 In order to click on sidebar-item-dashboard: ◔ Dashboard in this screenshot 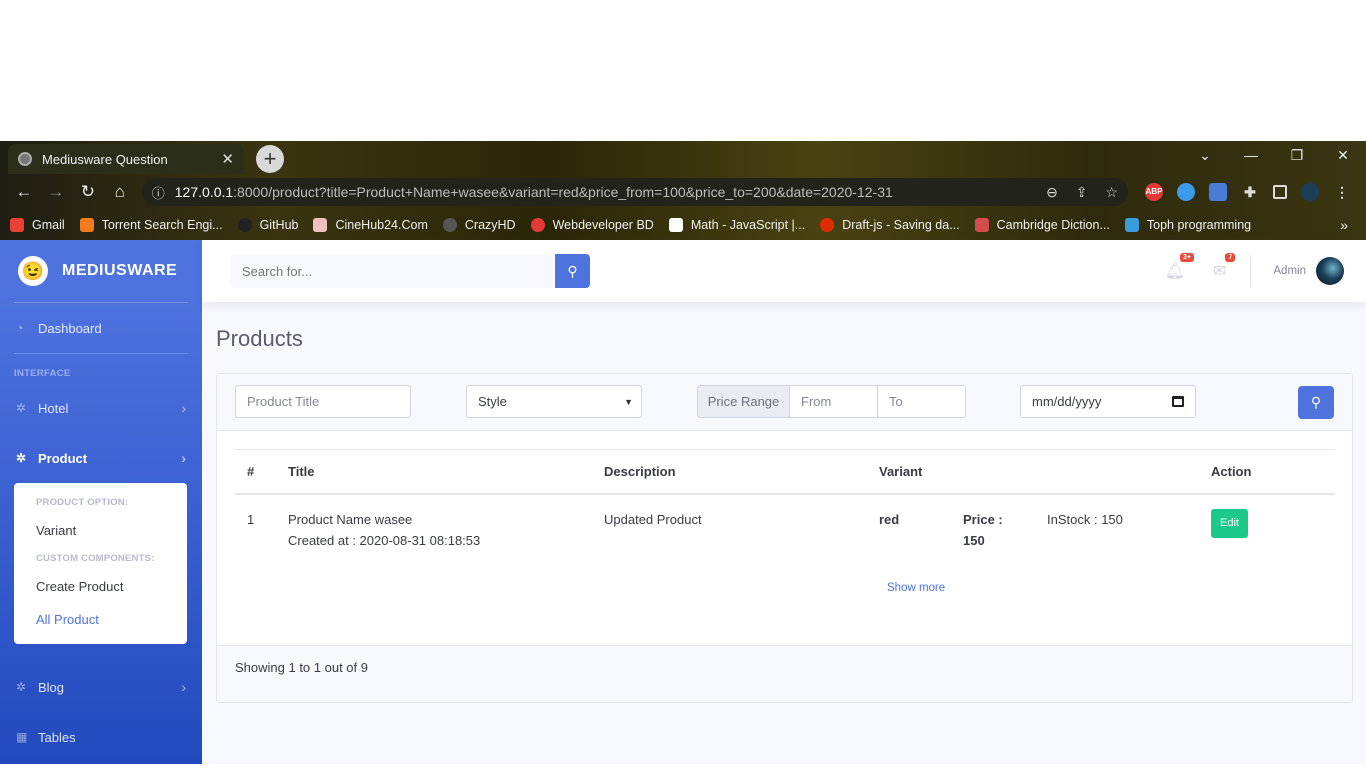, I will do `click(101, 328)`.